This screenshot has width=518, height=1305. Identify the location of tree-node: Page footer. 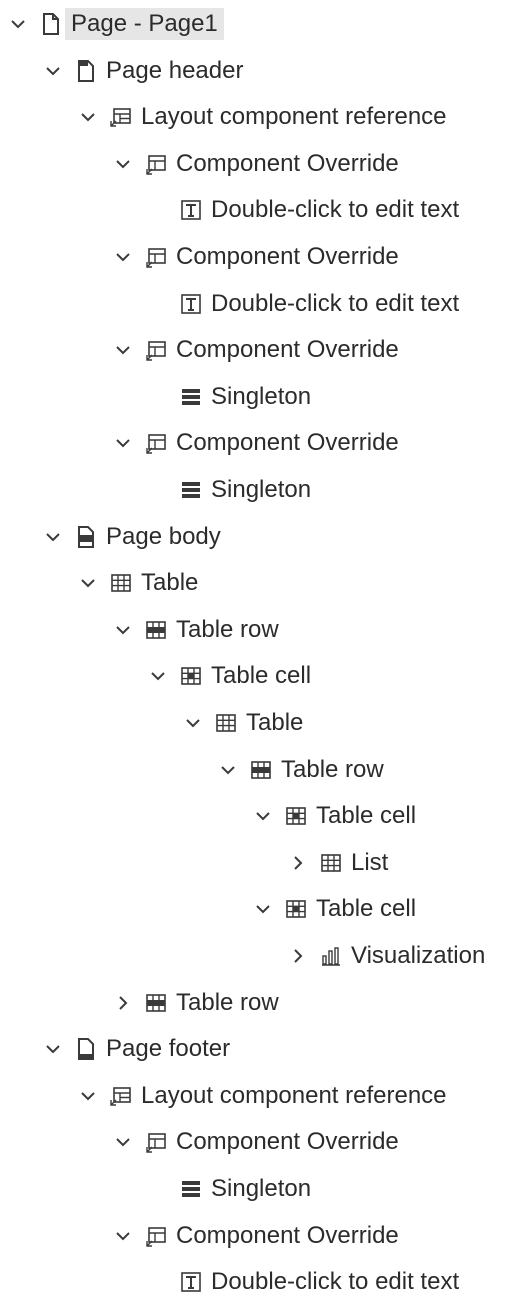
(259, 1049).